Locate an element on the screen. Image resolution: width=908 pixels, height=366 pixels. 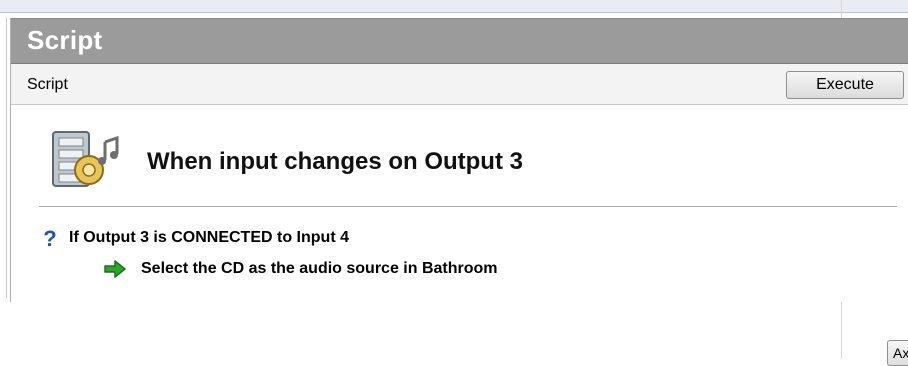
toolbar-label: Script is located at coordinates (47, 84).